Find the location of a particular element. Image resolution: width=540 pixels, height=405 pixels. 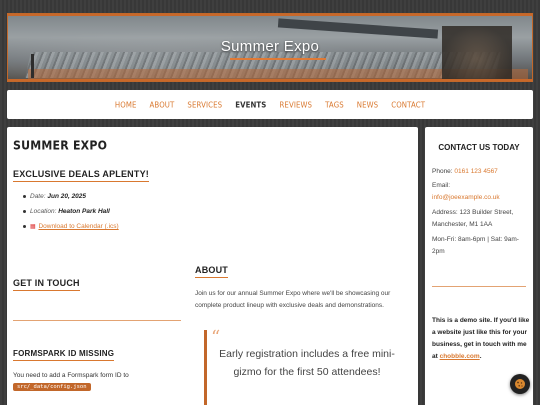

get-in-touch-heading: Get in Touch is located at coordinates (46, 284).